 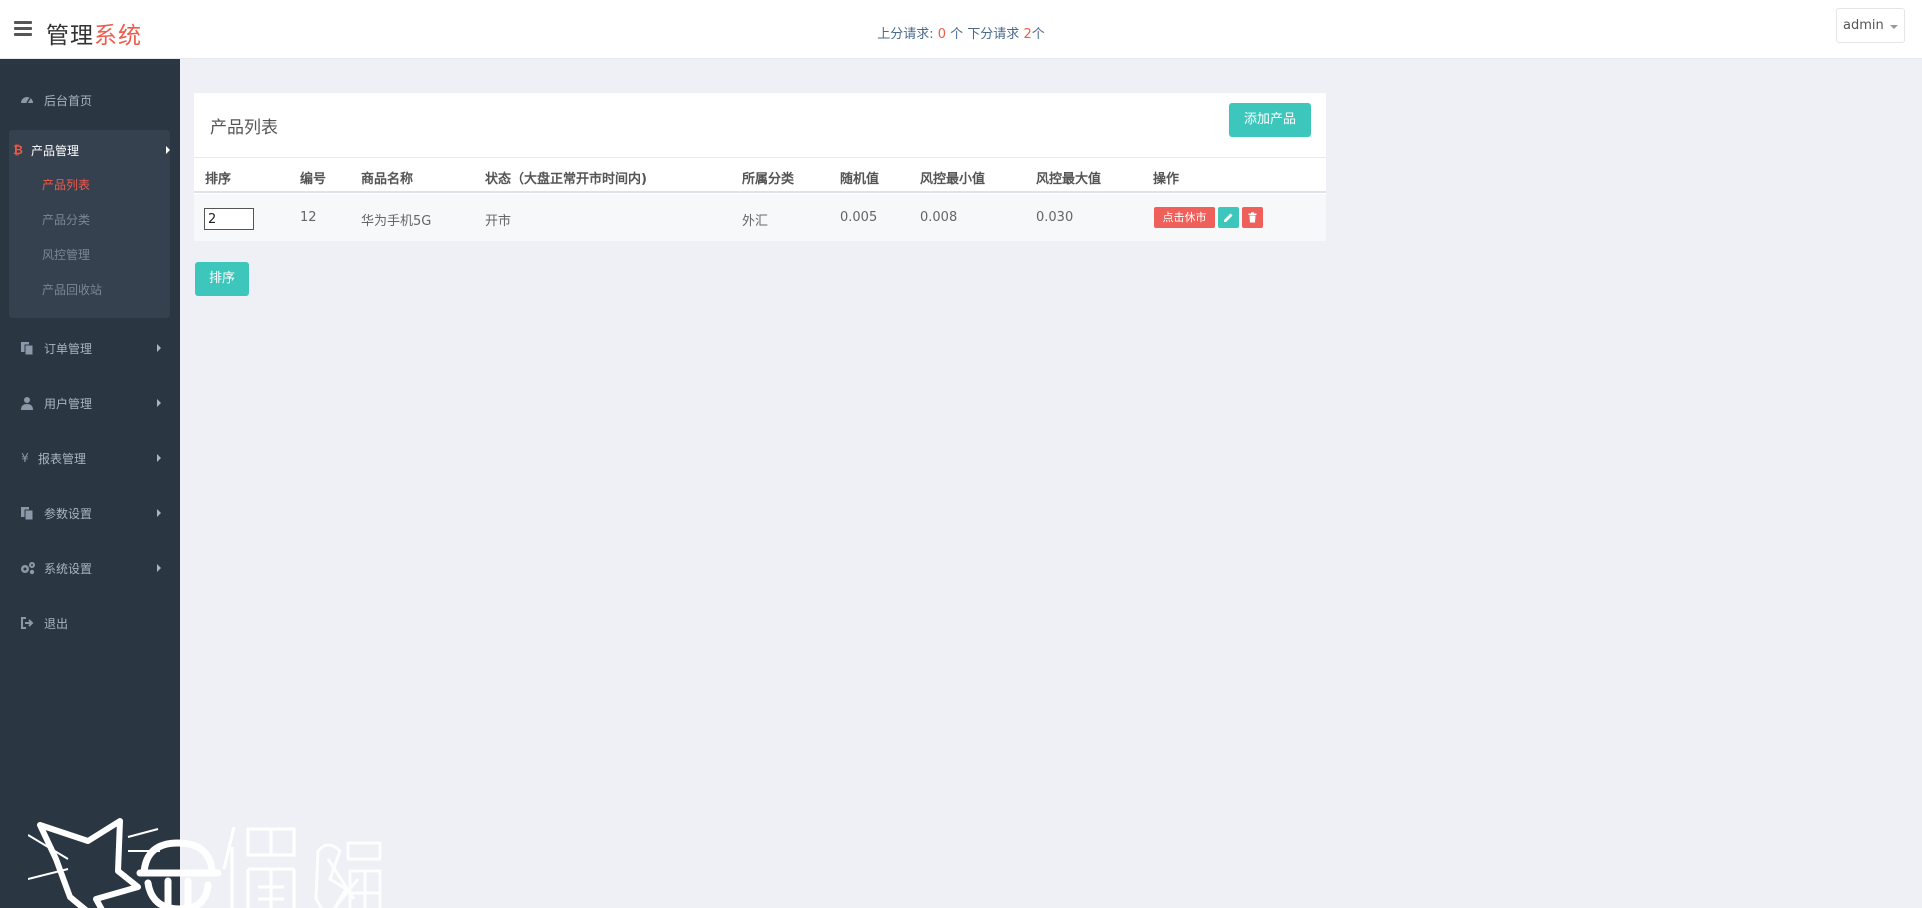 I want to click on sidebar-item-users: 用户管理, so click(x=90, y=403).